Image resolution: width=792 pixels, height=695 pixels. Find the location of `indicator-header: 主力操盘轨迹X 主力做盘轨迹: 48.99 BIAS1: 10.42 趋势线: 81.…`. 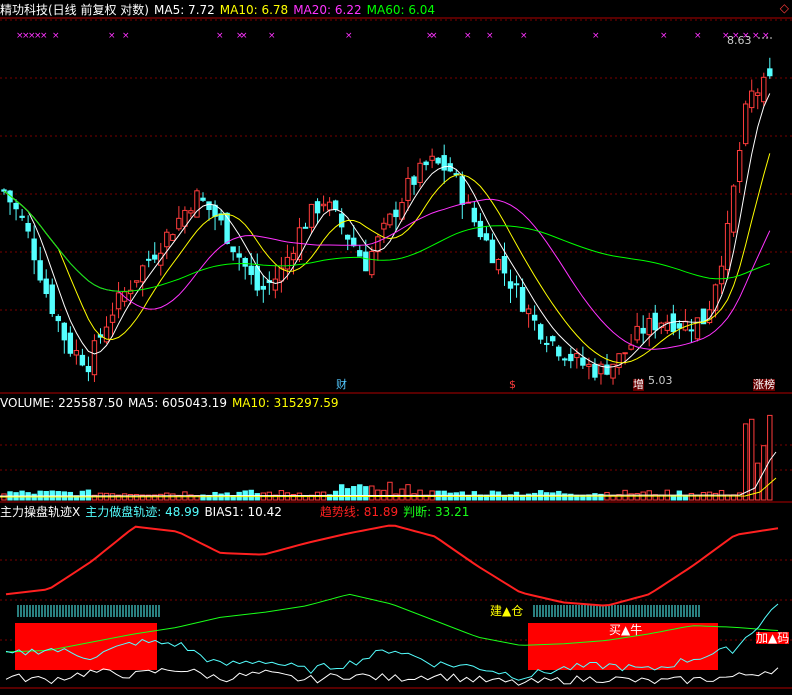

indicator-header: 主力操盘轨迹X 主力做盘轨迹: 48.99 BIAS1: 10.42 趋势线: 81.… is located at coordinates (237, 512).